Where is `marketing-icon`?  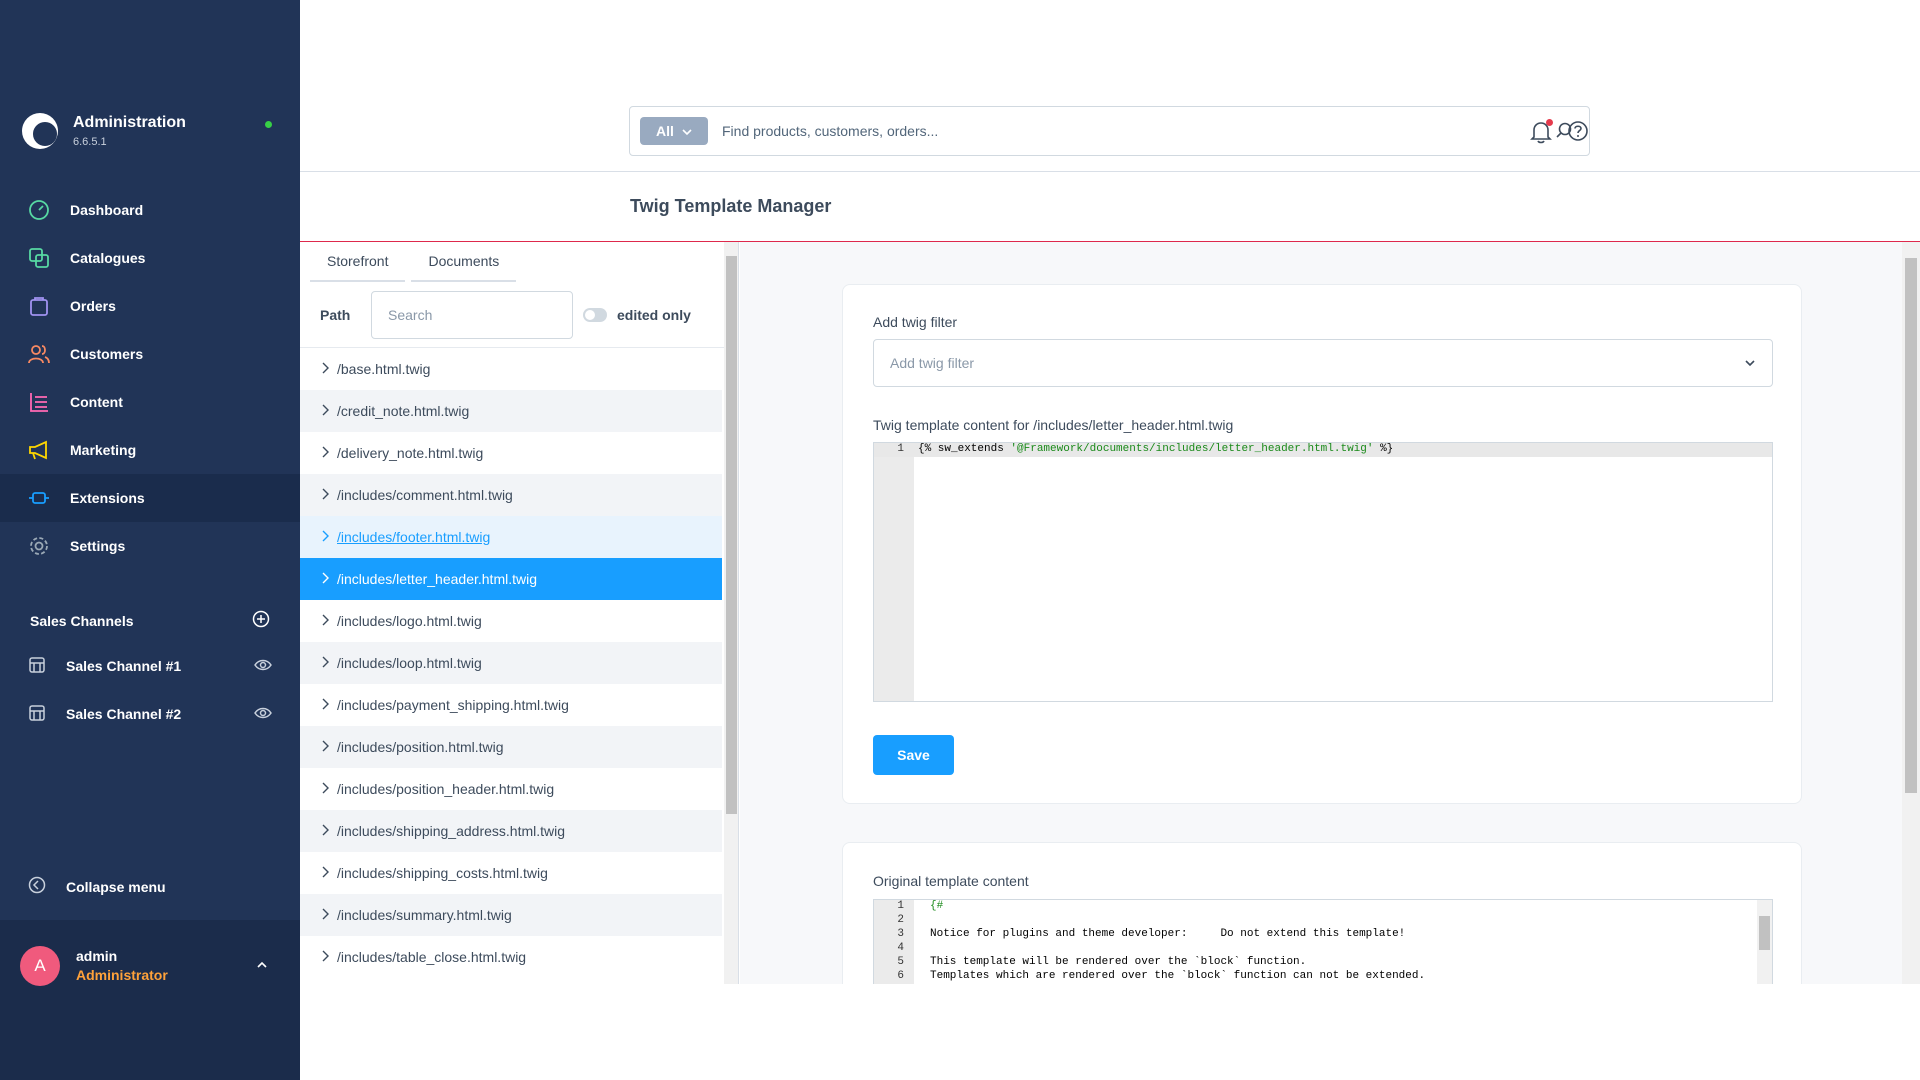
marketing-icon is located at coordinates (39, 450).